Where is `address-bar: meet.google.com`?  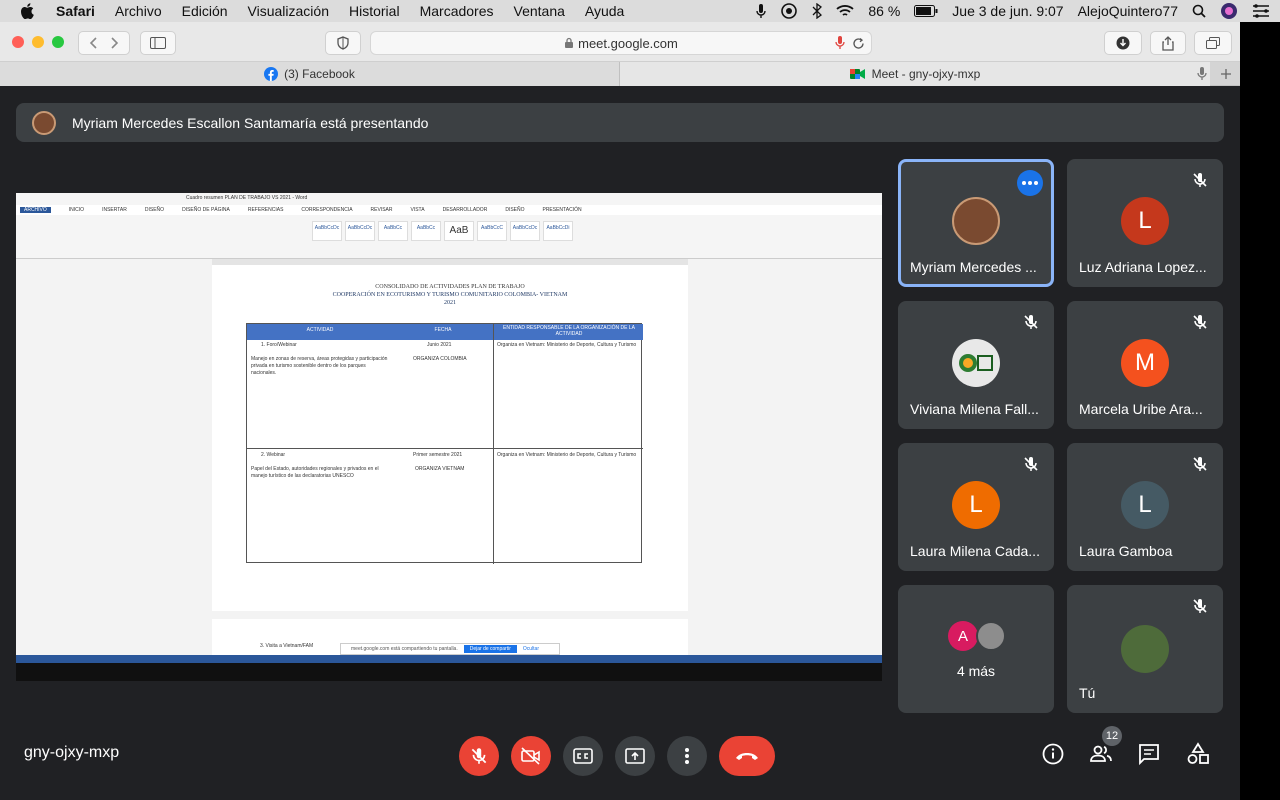 address-bar: meet.google.com is located at coordinates (621, 43).